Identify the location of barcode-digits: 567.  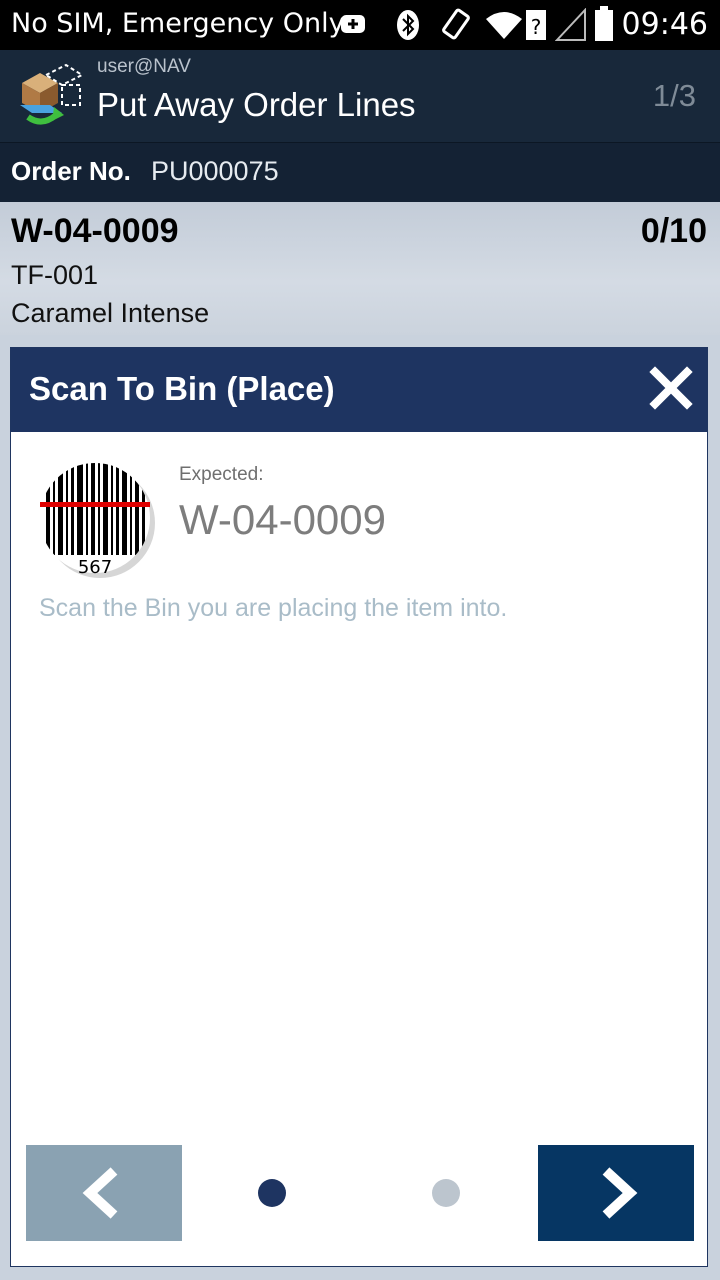
(95, 567).